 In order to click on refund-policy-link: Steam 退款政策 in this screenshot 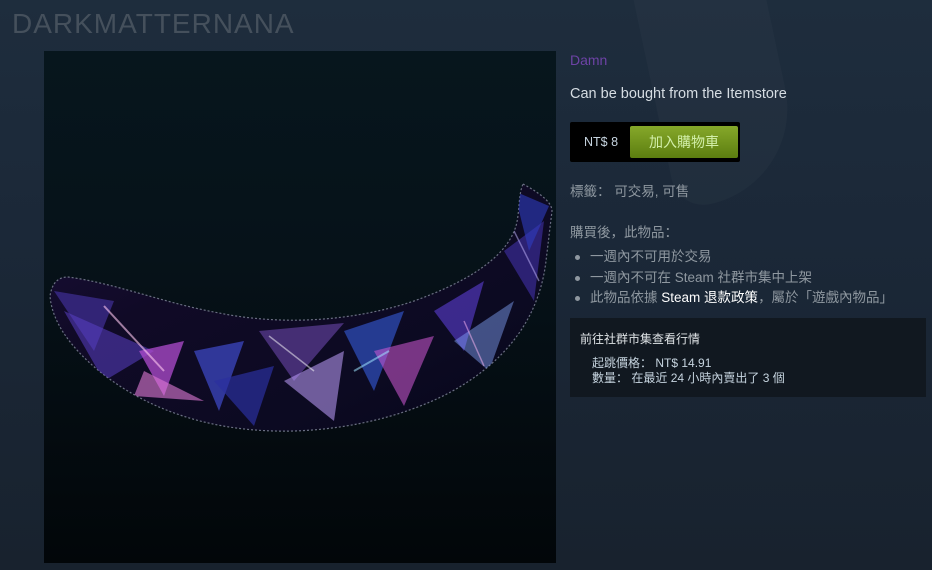, I will do `click(709, 297)`.